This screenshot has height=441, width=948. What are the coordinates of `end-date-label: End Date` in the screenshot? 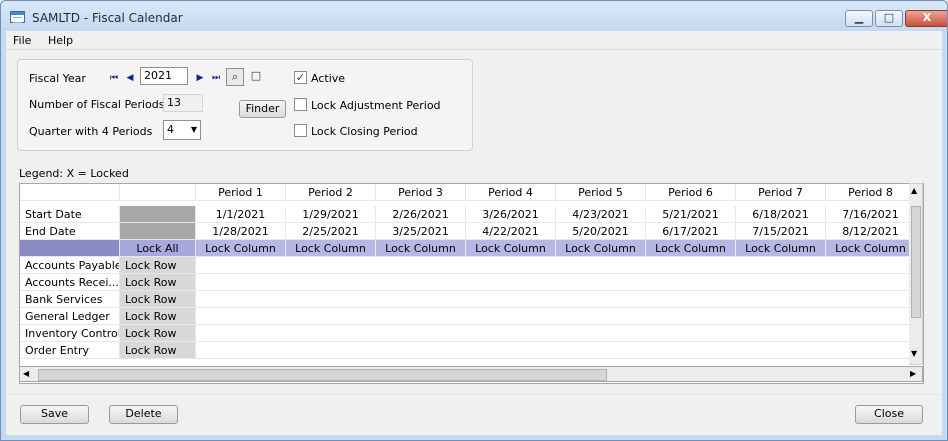 It's located at (70, 231).